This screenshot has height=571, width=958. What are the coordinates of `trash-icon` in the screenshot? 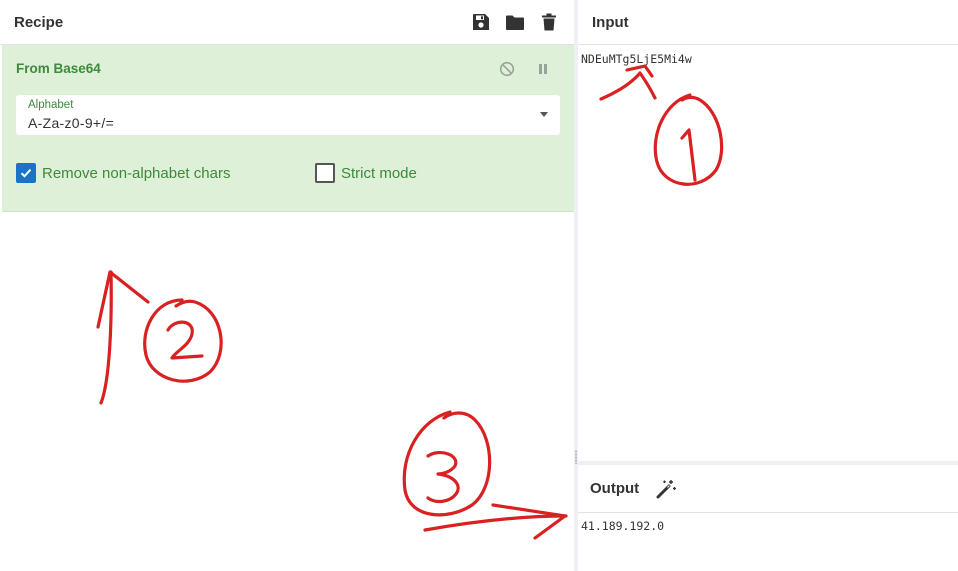 It's located at (549, 22).